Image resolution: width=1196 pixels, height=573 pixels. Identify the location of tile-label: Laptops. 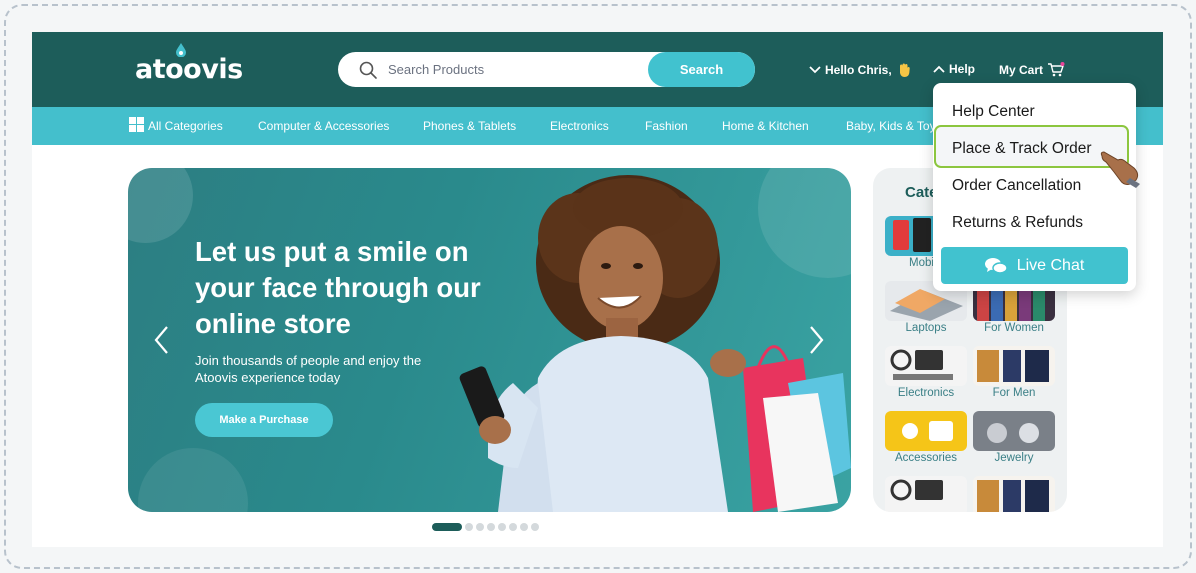
(926, 328).